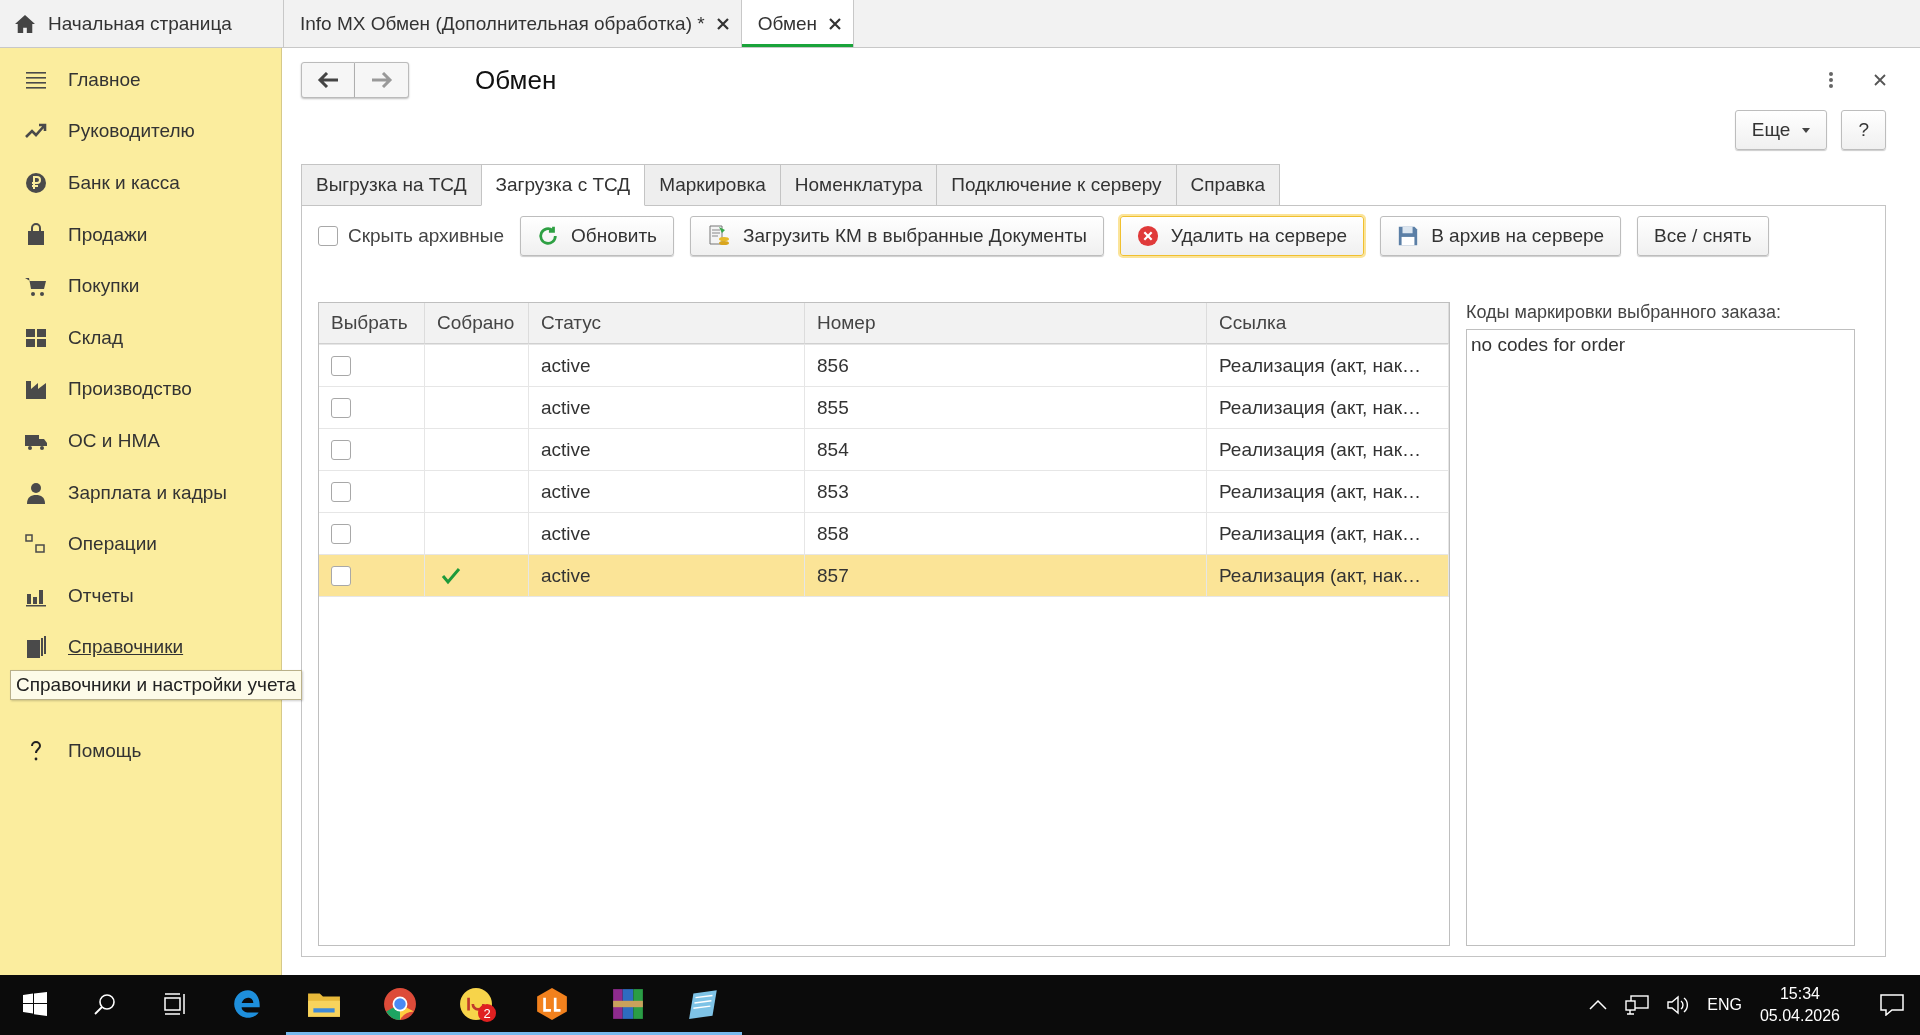  Describe the element at coordinates (628, 1003) in the screenshot. I see `archive-icon` at that location.